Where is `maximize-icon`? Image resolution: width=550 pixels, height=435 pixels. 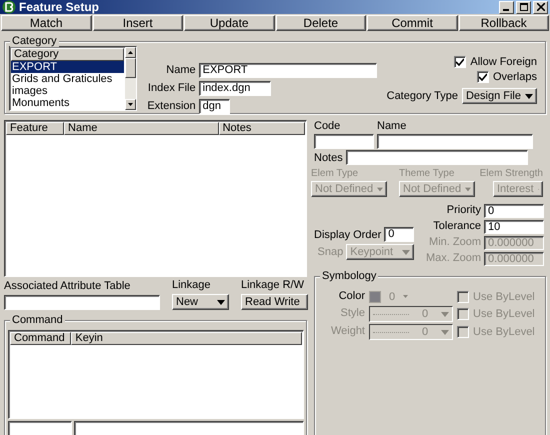 maximize-icon is located at coordinates (524, 7).